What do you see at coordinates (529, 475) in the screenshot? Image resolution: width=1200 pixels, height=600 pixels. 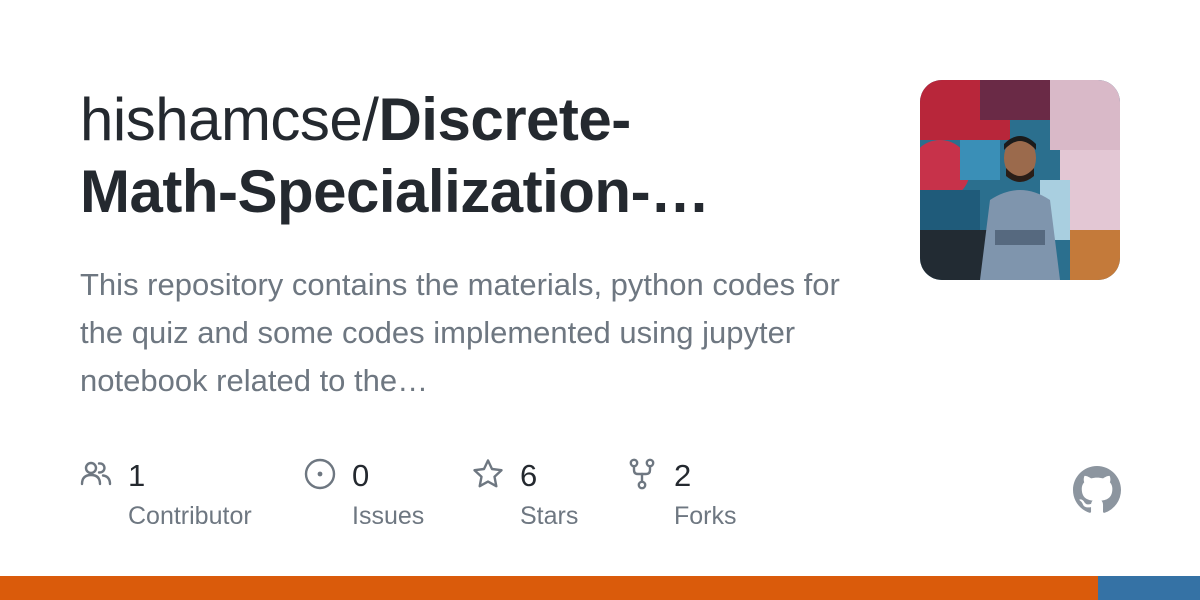 I see `stars-count: 6` at bounding box center [529, 475].